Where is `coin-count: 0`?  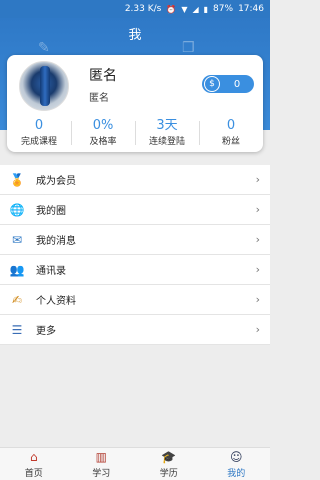 coin-count: 0 is located at coordinates (237, 84).